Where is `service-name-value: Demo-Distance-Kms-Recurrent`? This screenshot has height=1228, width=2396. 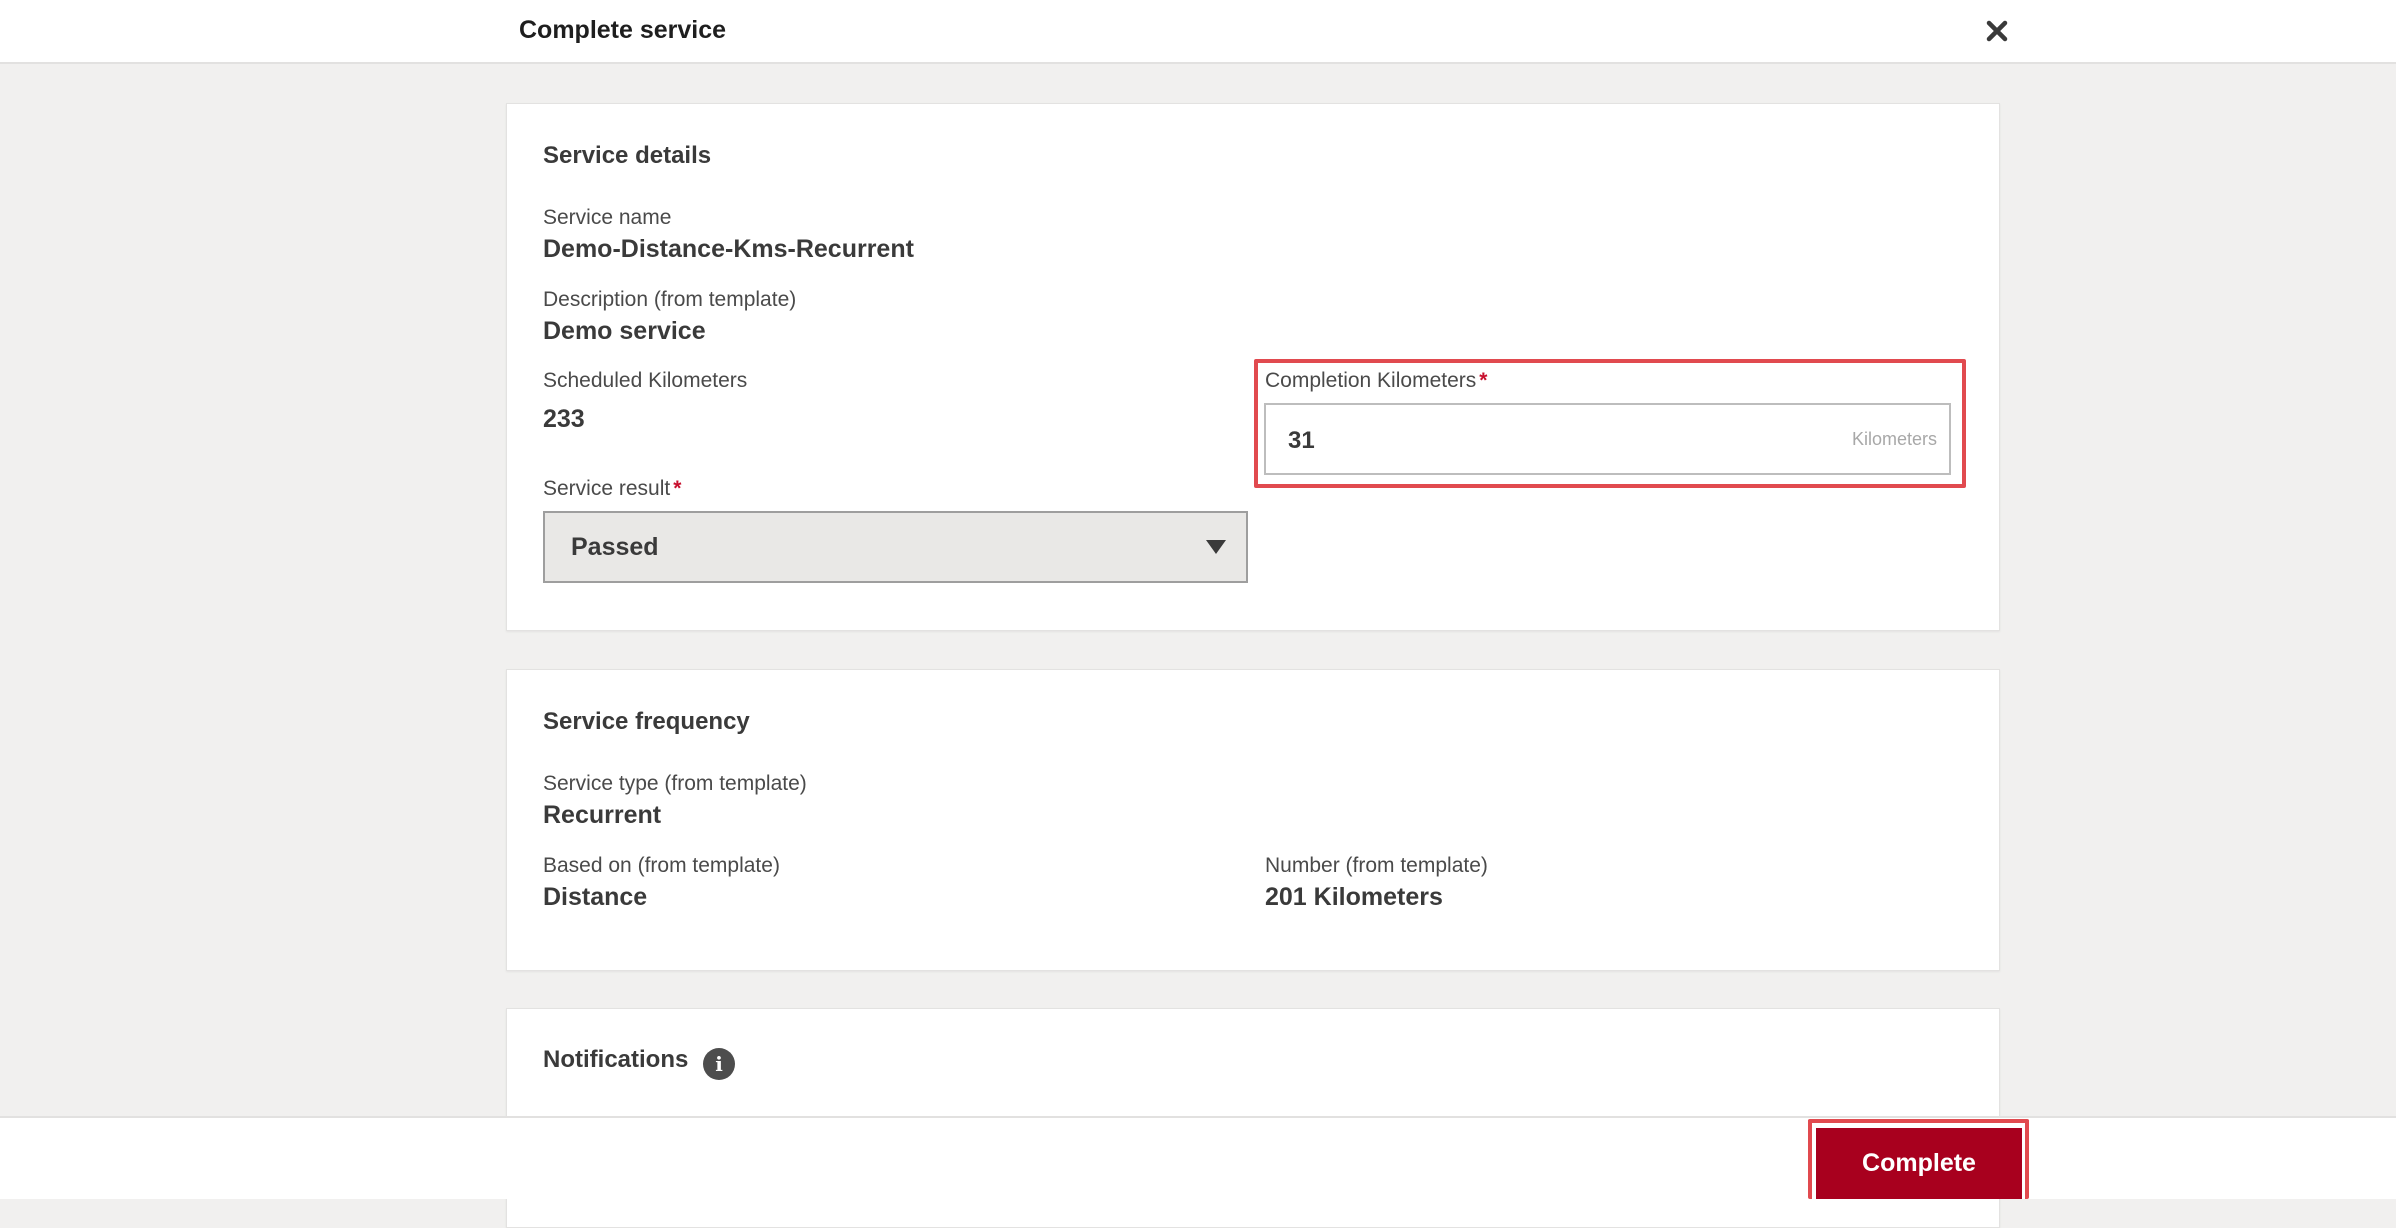
service-name-value: Demo-Distance-Kms-Recurrent is located at coordinates (728, 249).